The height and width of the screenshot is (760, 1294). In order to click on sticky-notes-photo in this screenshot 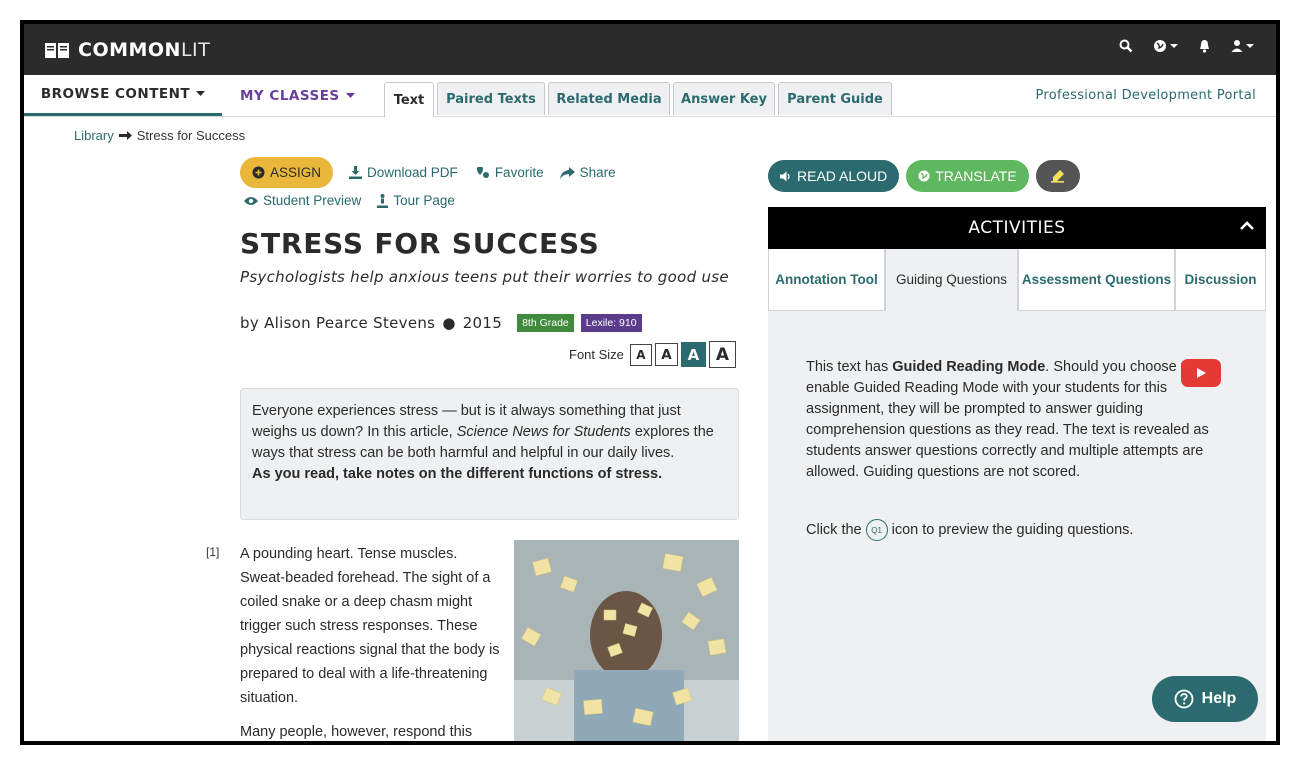, I will do `click(626, 640)`.